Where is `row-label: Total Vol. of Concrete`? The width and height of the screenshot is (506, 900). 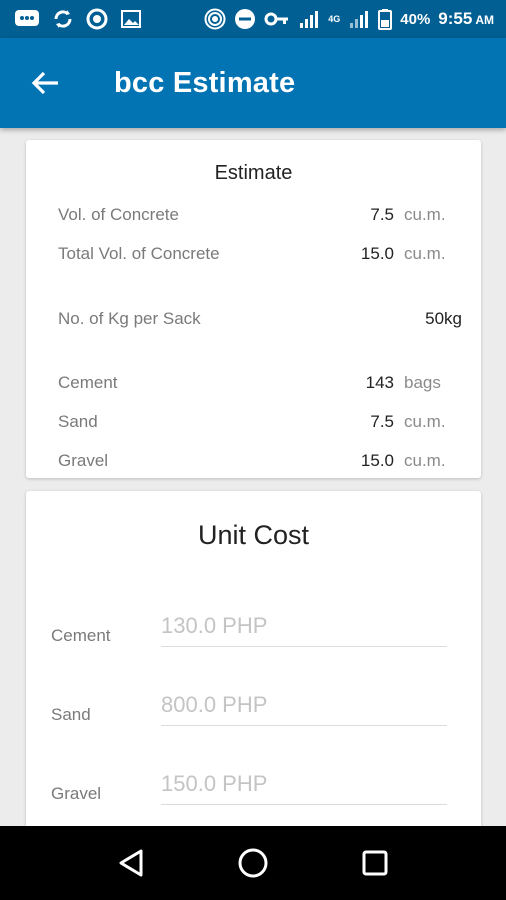 row-label: Total Vol. of Concrete is located at coordinates (139, 253).